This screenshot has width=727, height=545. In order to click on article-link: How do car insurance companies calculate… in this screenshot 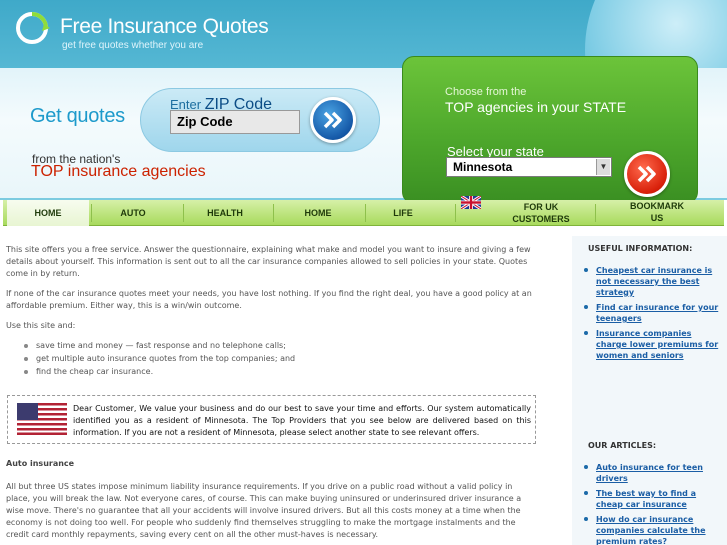, I will do `click(651, 530)`.